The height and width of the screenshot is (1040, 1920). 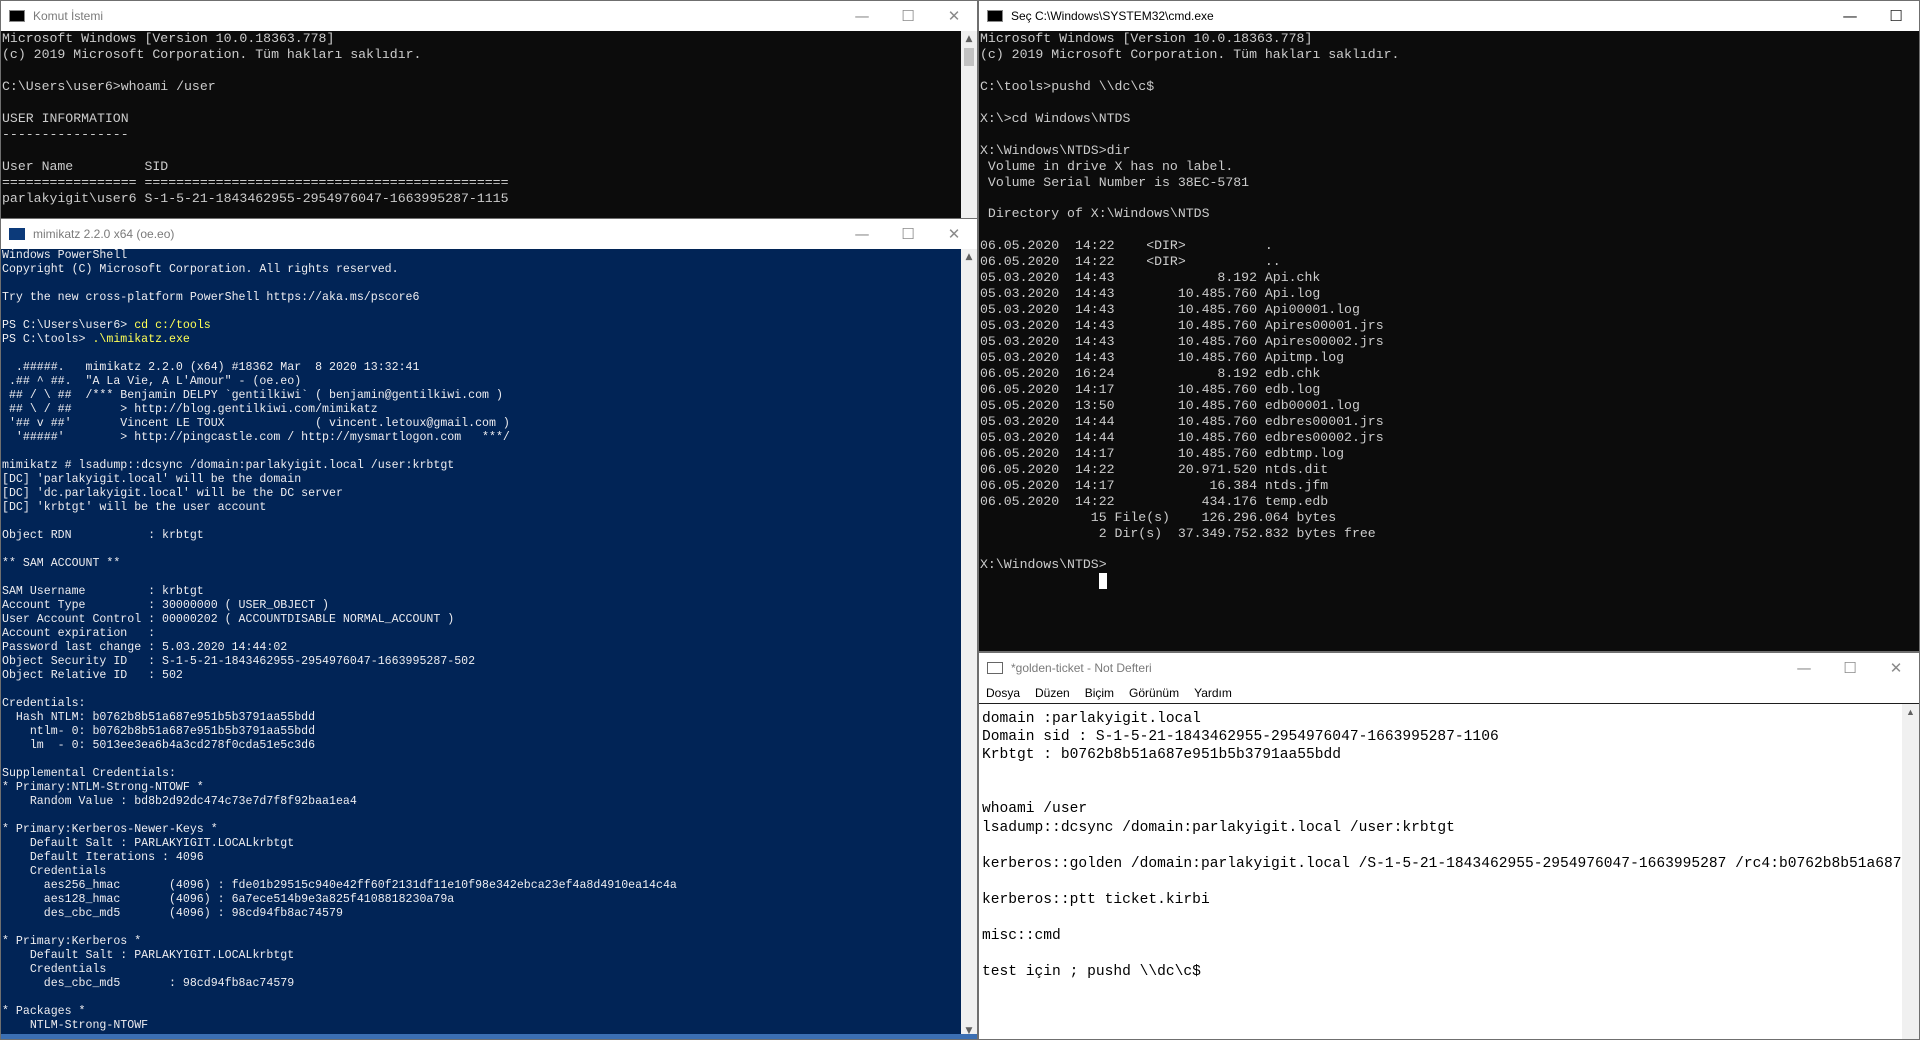 I want to click on text-line: * Packages *, so click(x=44, y=1011).